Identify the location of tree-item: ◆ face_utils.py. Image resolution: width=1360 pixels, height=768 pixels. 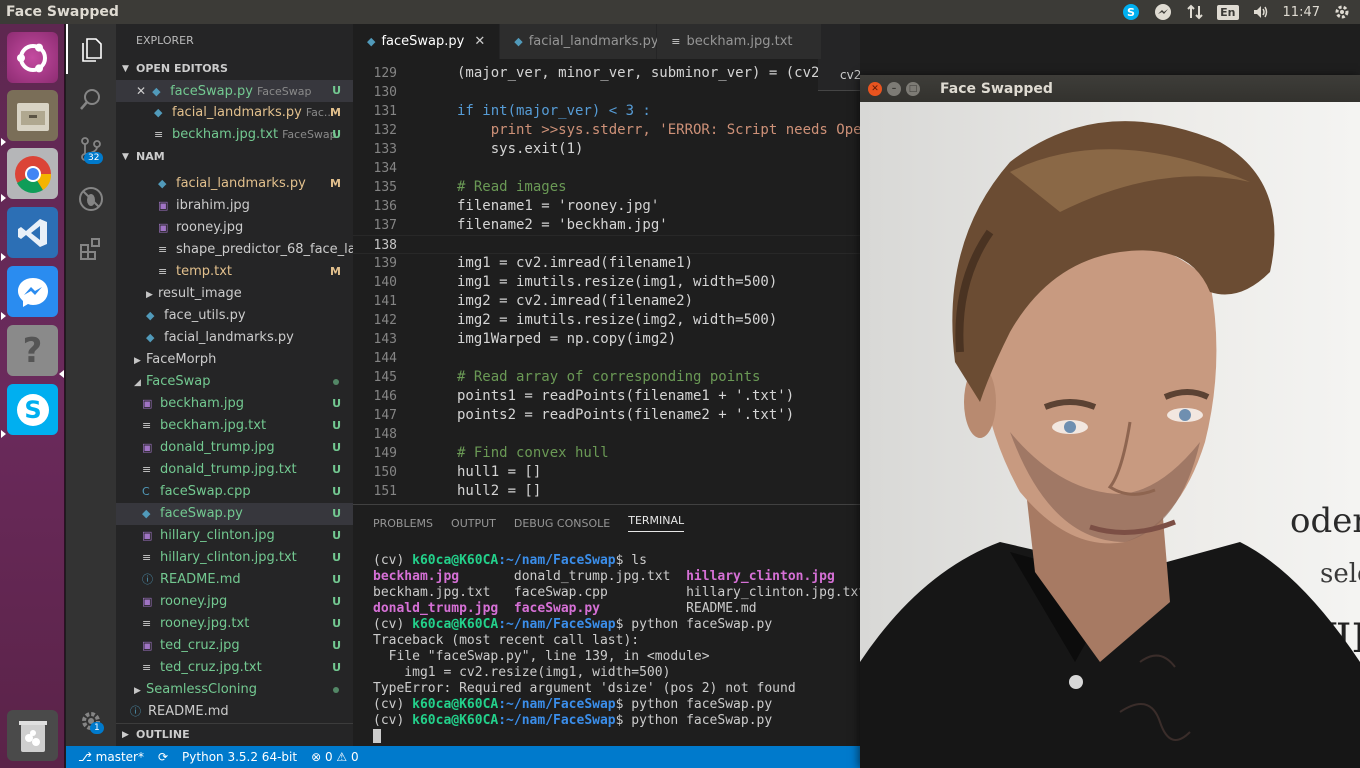
(234, 316).